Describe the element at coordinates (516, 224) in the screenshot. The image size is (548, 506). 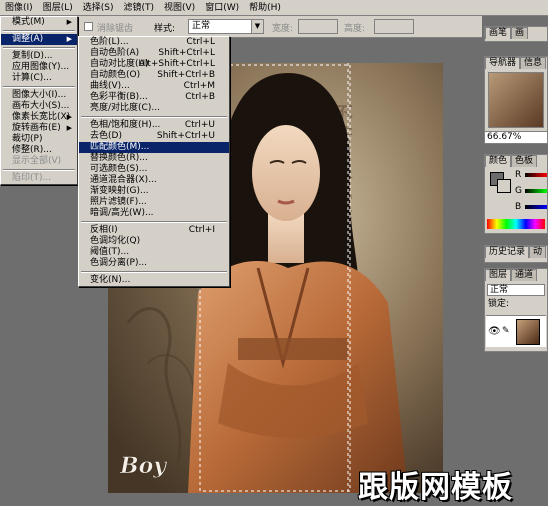
I see `color-spectrum-bar` at that location.